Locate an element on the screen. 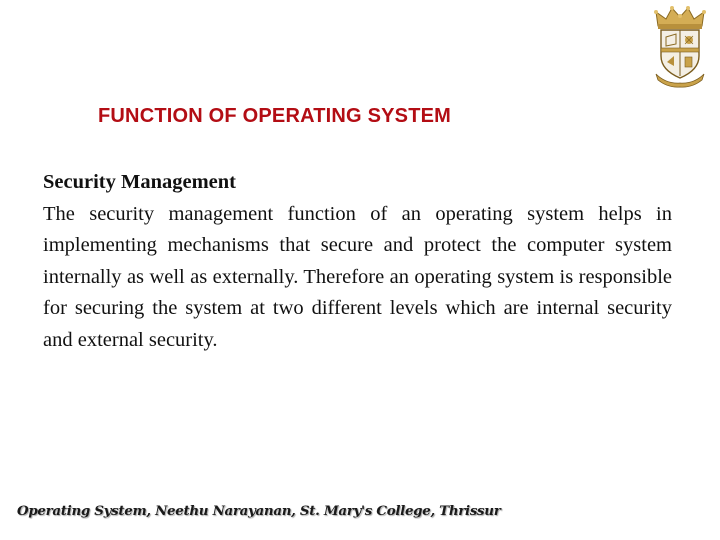 Image resolution: width=720 pixels, height=540 pixels. college-crest-logo is located at coordinates (680, 46).